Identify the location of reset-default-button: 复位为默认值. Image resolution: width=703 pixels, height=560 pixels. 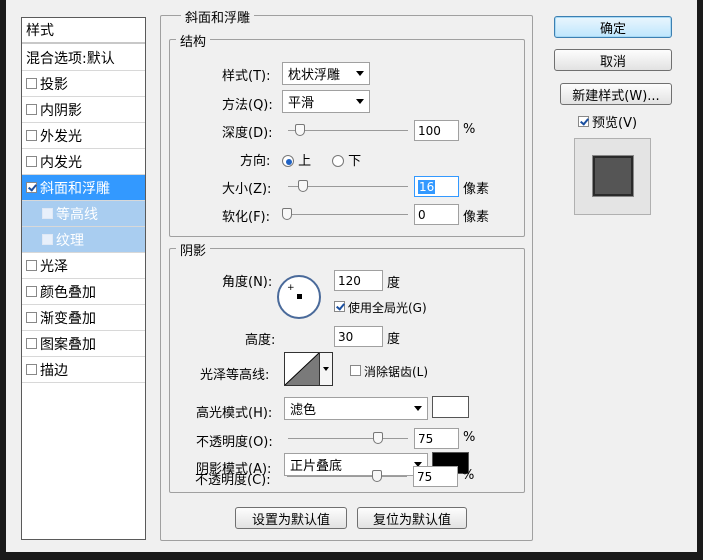
(412, 518).